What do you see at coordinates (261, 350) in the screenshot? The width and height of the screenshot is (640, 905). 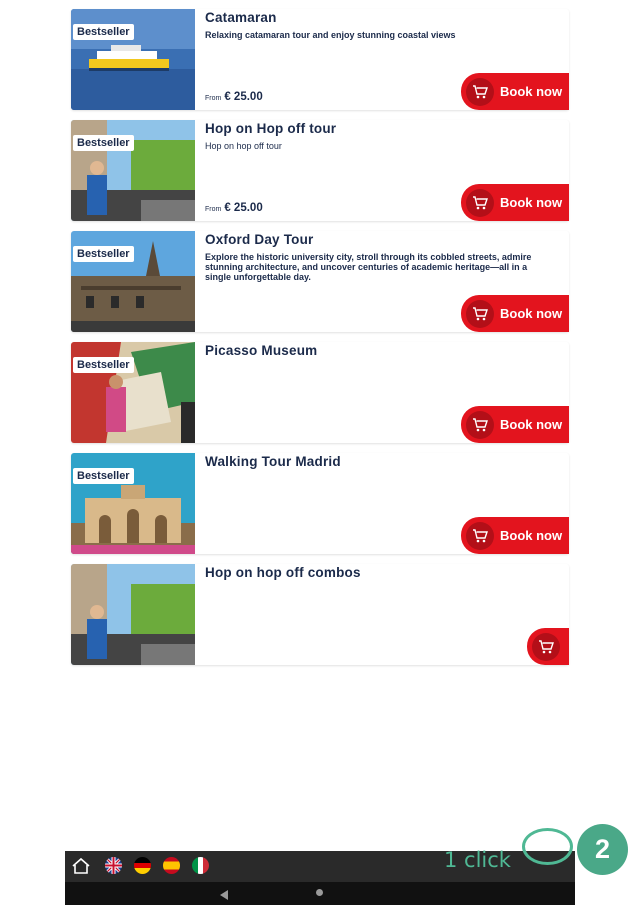 I see `tour-title: Picasso Museum` at bounding box center [261, 350].